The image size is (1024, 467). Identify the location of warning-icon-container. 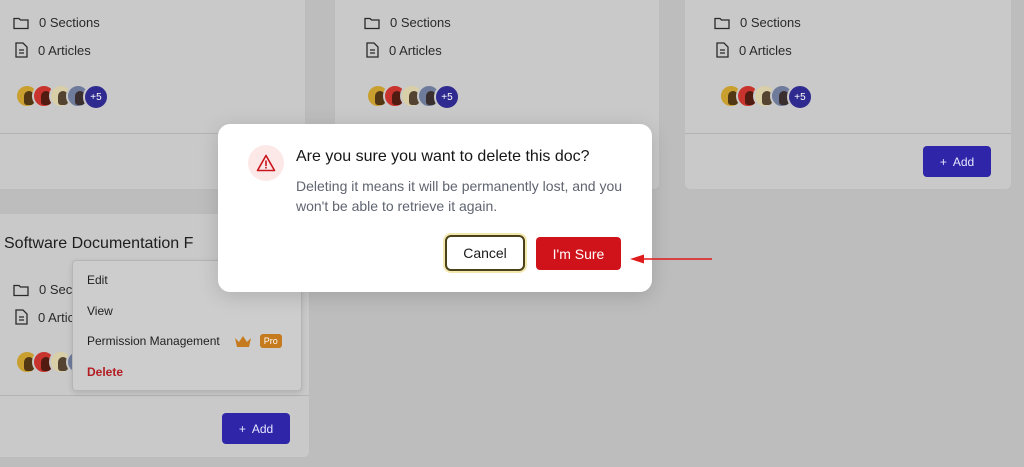
(266, 163).